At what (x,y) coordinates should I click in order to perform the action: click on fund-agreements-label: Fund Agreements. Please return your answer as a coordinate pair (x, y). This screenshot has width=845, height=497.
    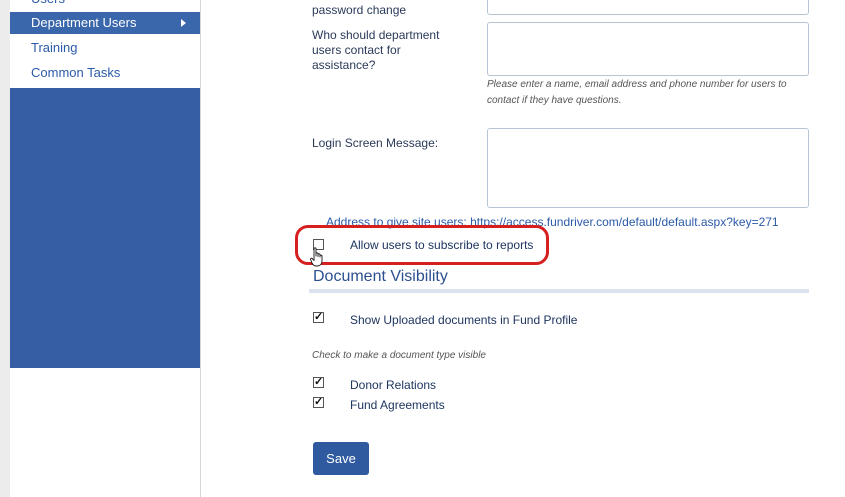
    Looking at the image, I should click on (397, 405).